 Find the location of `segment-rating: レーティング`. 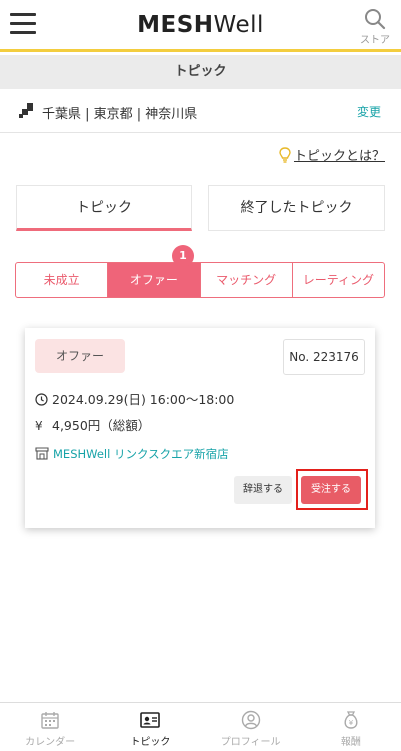

segment-rating: レーティング is located at coordinates (338, 280).